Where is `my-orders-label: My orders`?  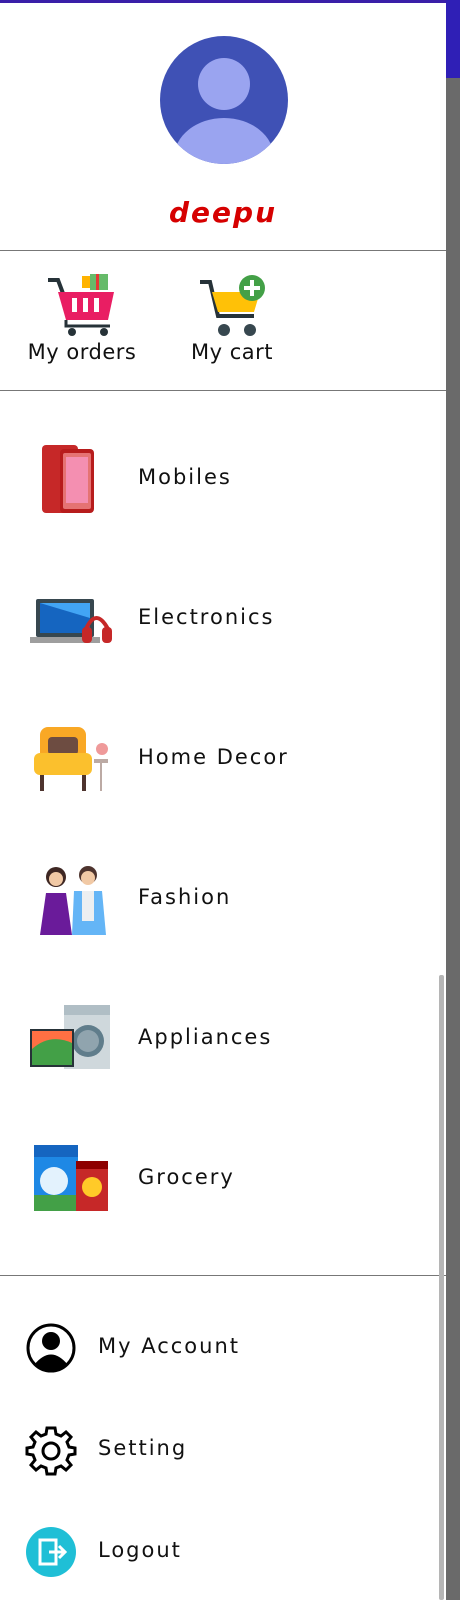
my-orders-label: My orders is located at coordinates (82, 352).